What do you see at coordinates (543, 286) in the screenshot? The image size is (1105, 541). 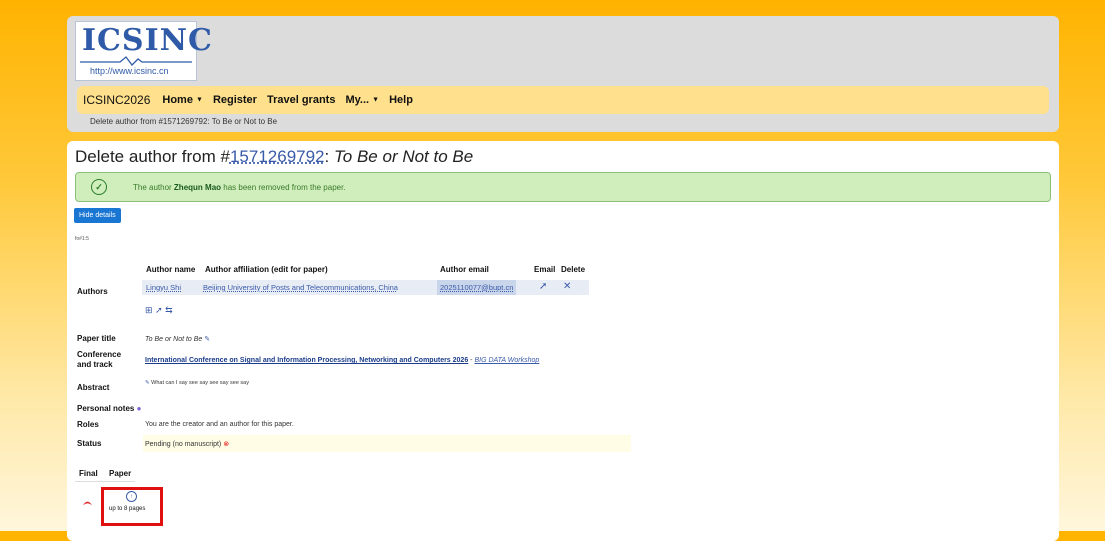 I see `send-email-icon: ➚` at bounding box center [543, 286].